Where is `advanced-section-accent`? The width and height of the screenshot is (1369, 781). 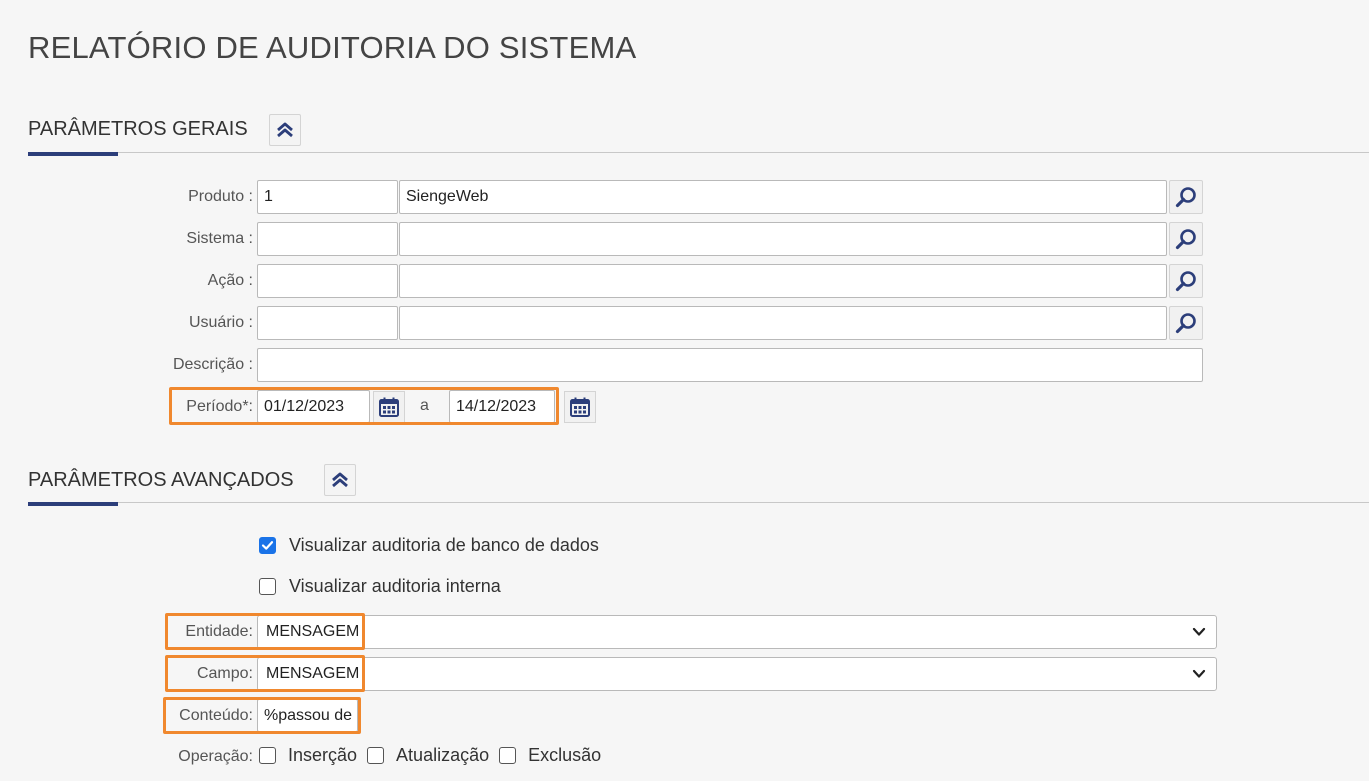
advanced-section-accent is located at coordinates (73, 504).